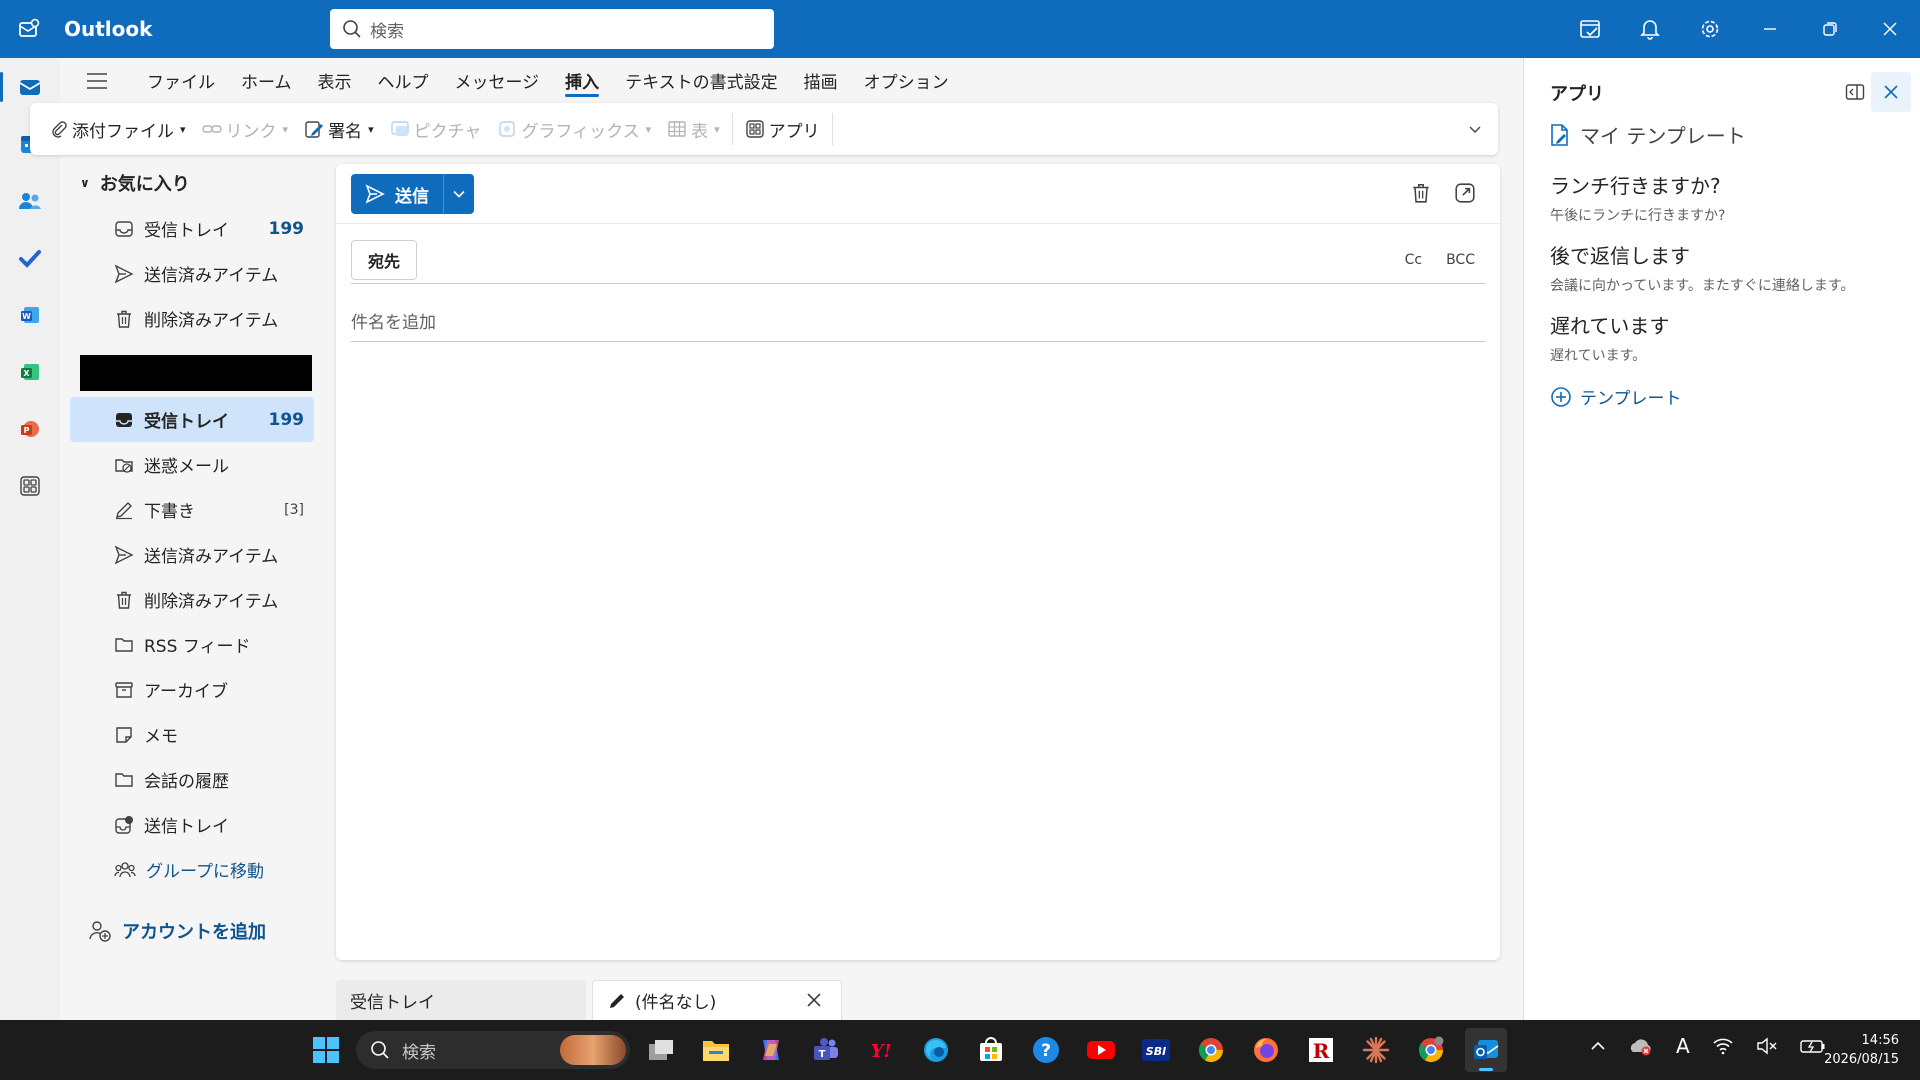 The width and height of the screenshot is (1920, 1080). I want to click on picture-button: ピクチャ, so click(436, 129).